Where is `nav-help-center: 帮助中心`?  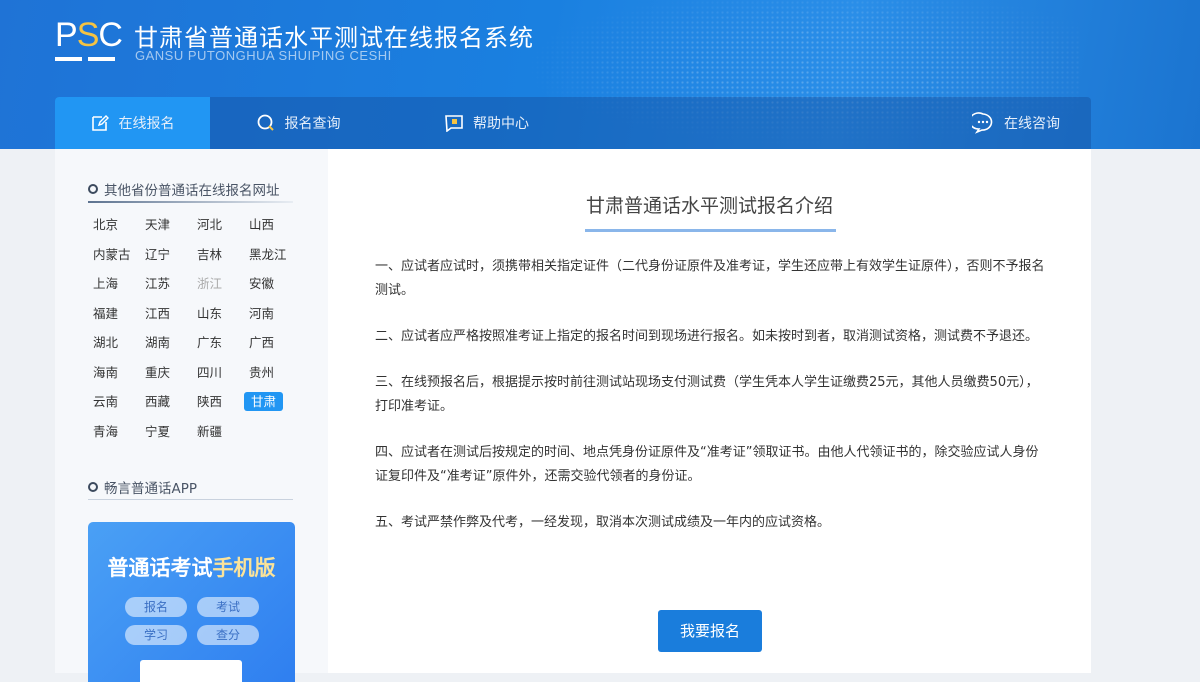 nav-help-center: 帮助中心 is located at coordinates (487, 123).